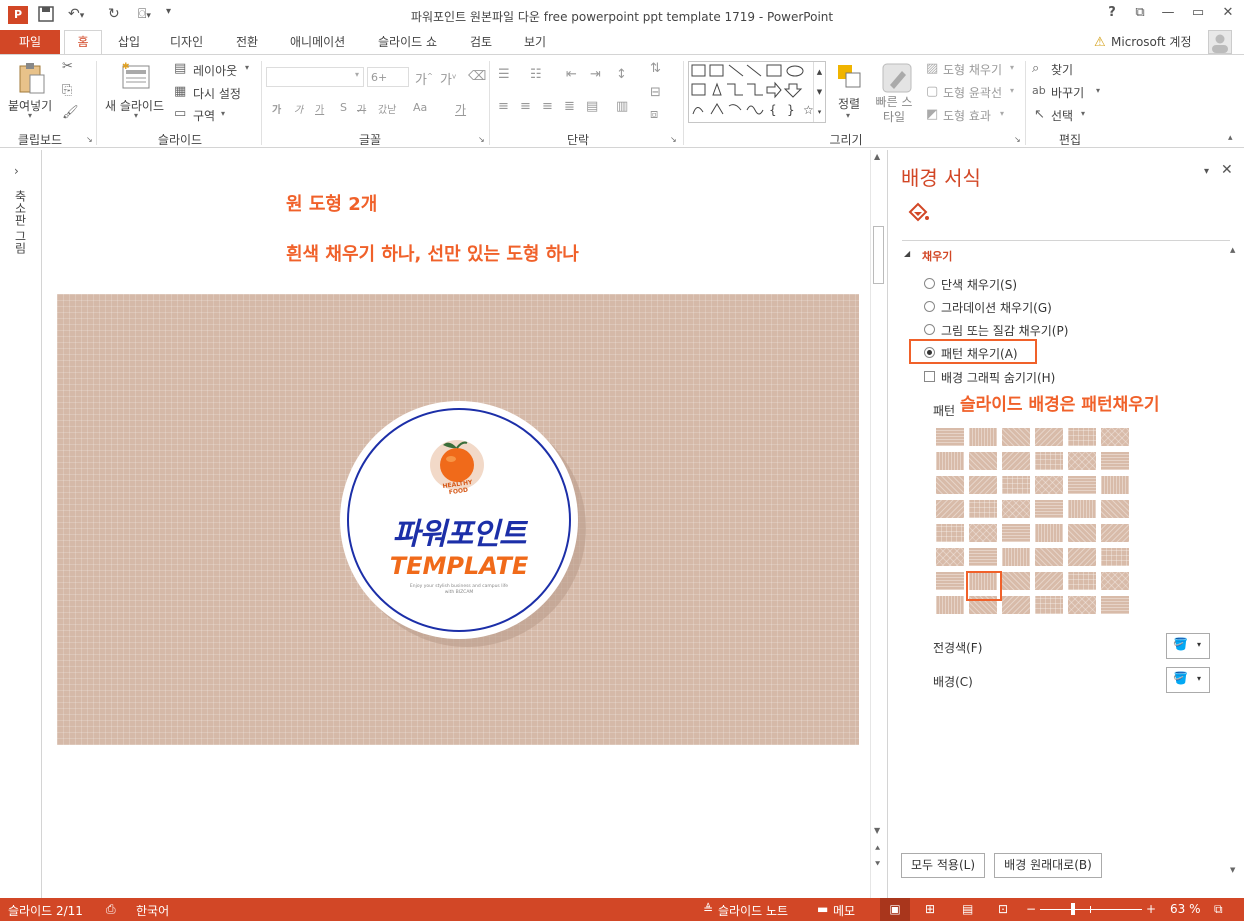 The width and height of the screenshot is (1244, 921). What do you see at coordinates (1031, 909) in the screenshot?
I see `zoom-out-icon: −` at bounding box center [1031, 909].